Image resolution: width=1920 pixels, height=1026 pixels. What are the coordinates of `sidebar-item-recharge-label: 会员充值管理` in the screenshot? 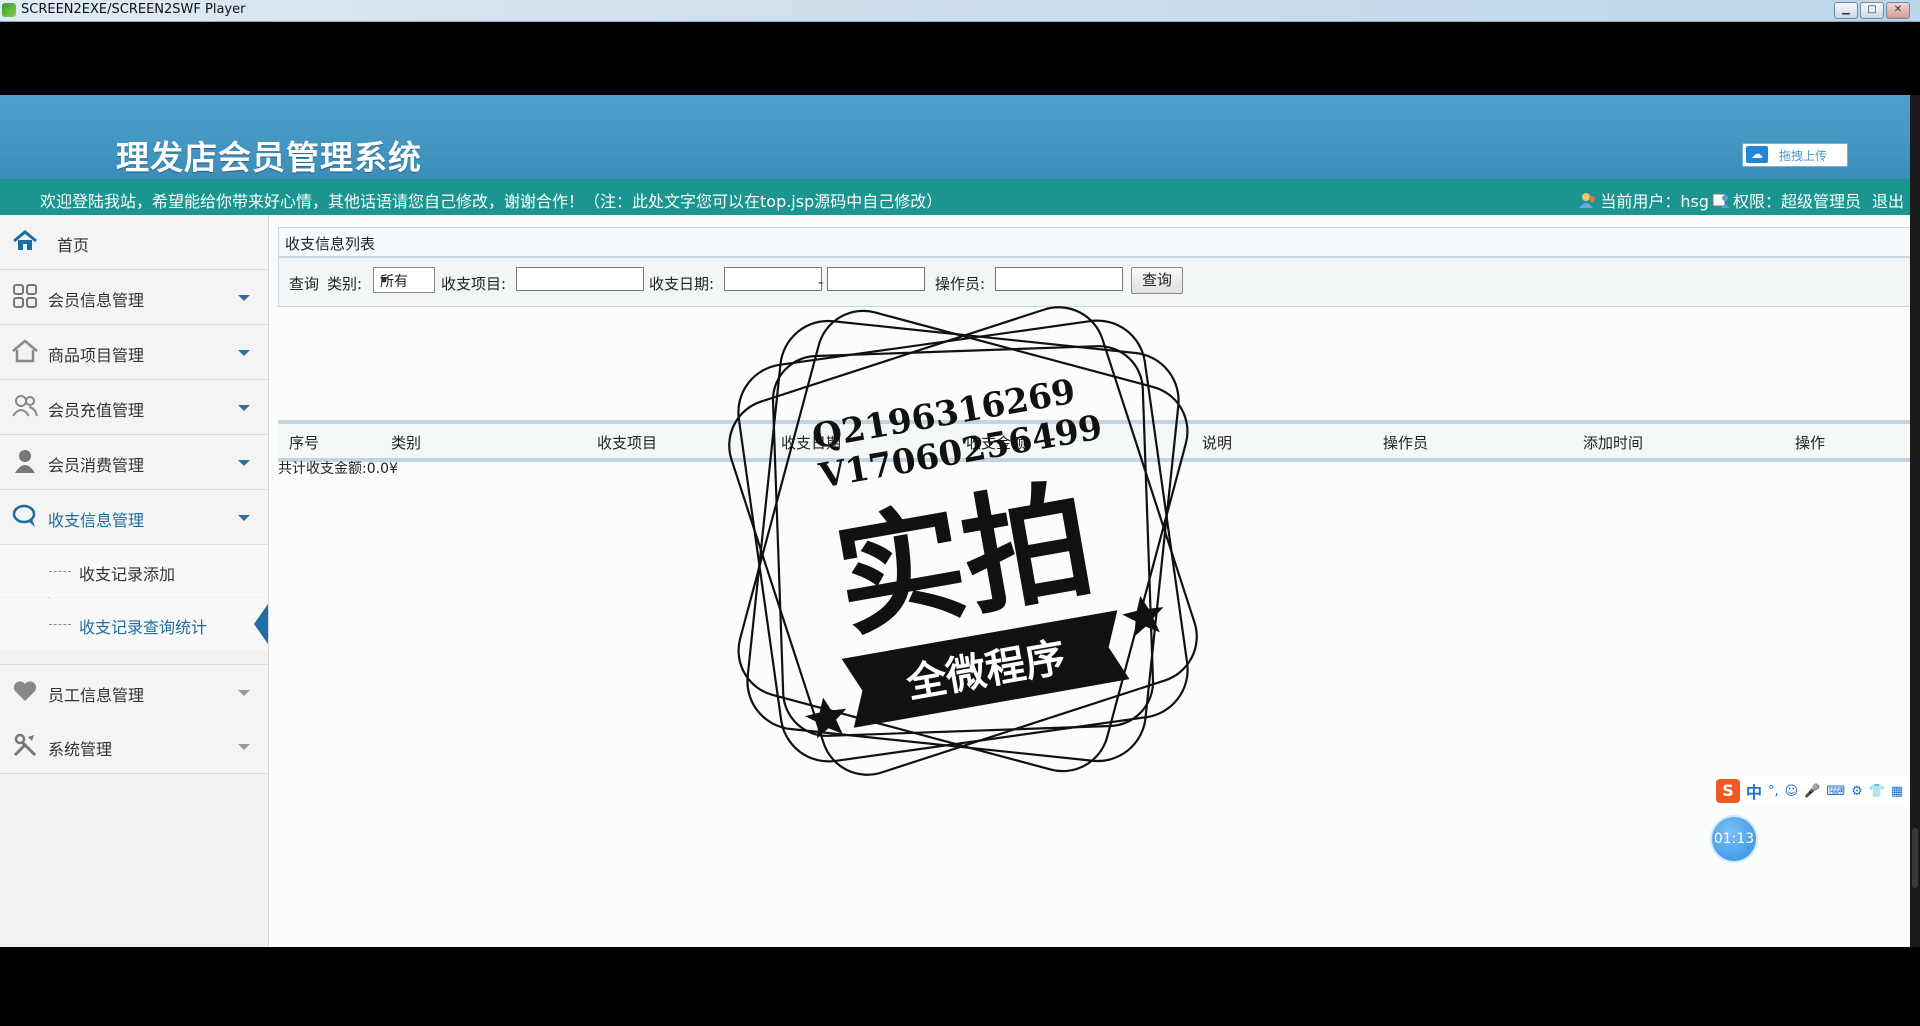 It's located at (96, 410).